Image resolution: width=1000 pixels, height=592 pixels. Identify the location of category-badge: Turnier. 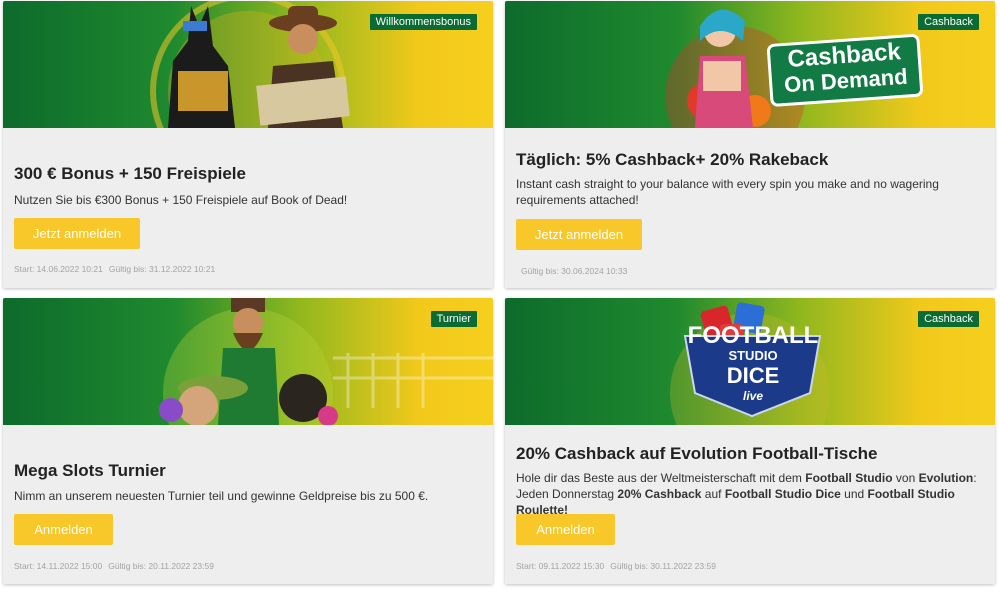
(453, 319).